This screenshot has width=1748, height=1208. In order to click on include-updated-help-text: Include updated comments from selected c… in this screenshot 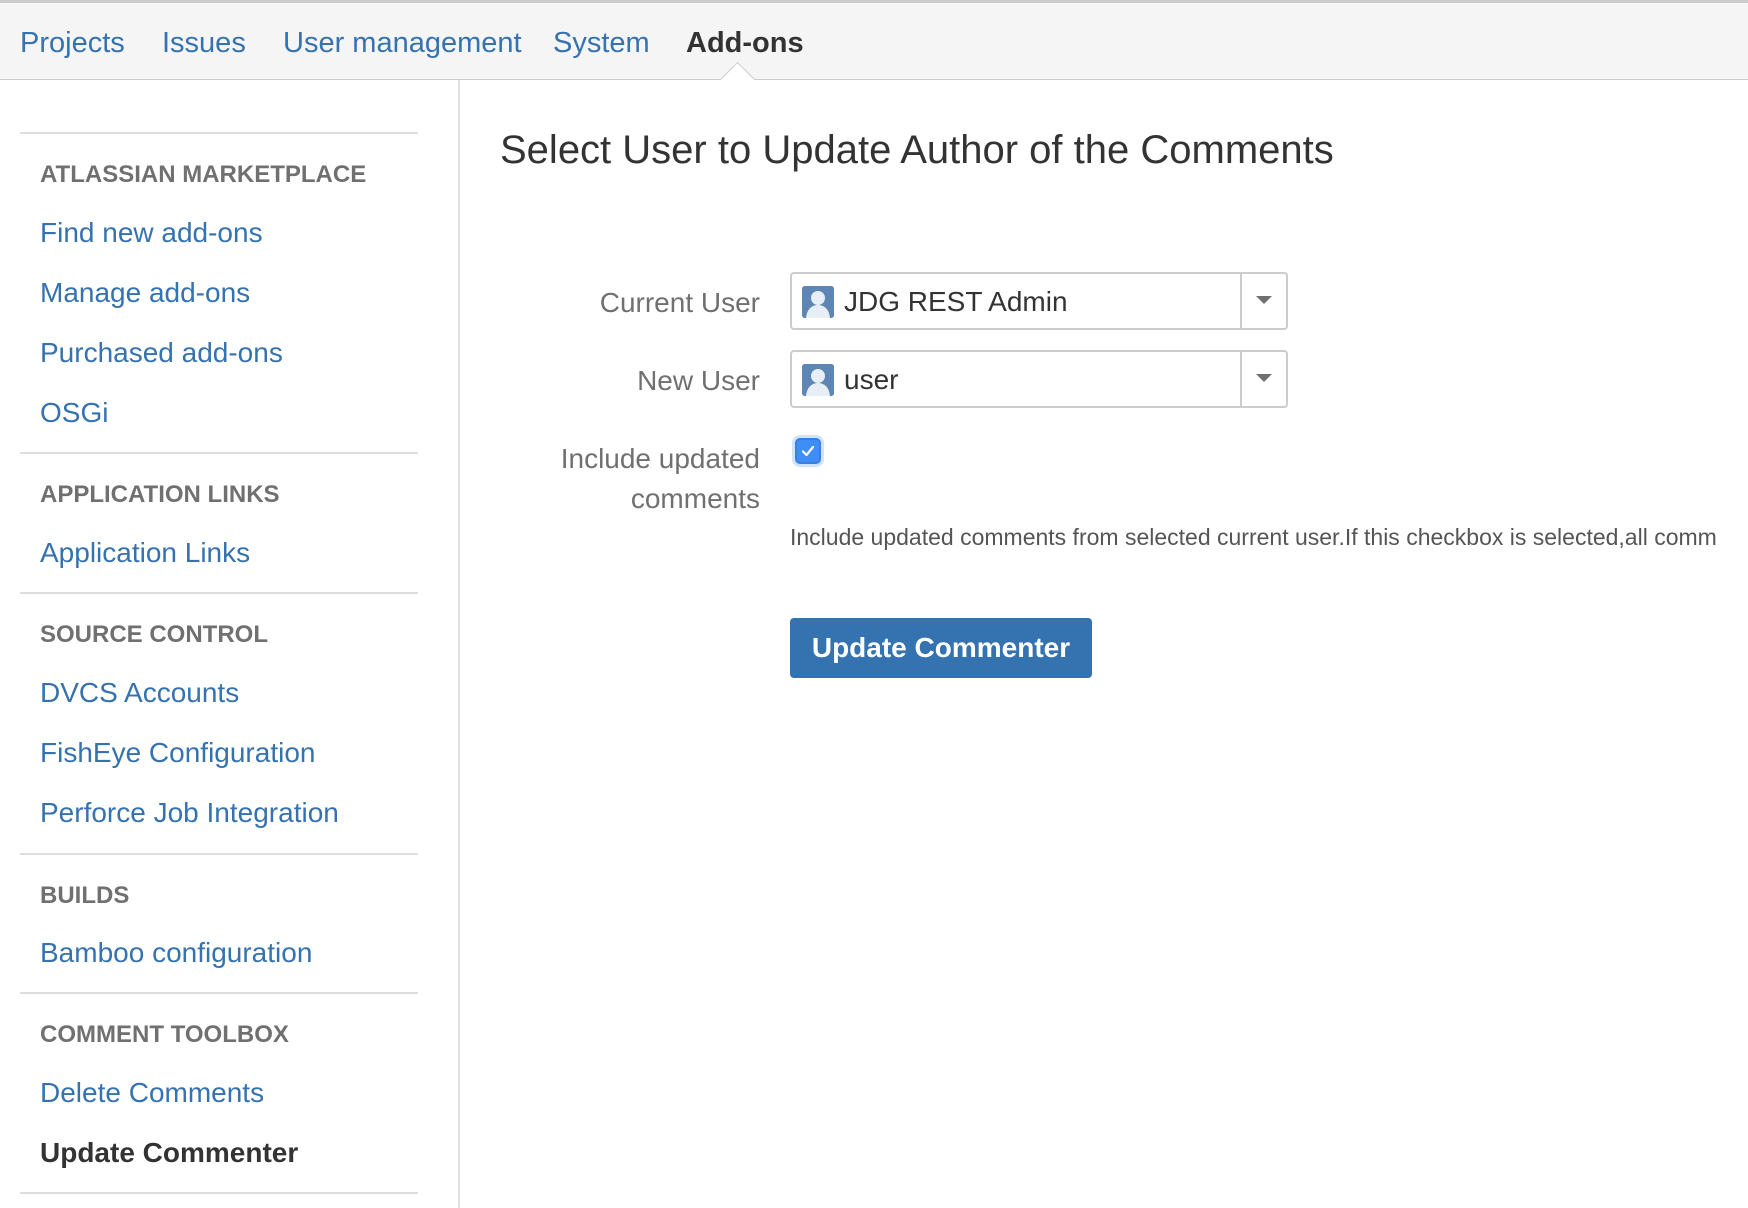, I will do `click(1253, 537)`.